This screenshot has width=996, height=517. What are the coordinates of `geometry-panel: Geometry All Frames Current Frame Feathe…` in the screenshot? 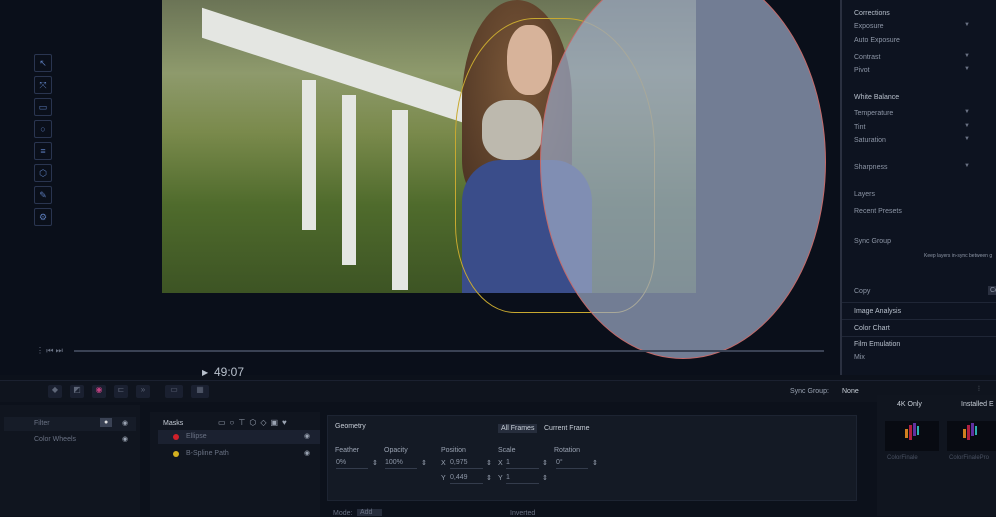 It's located at (592, 458).